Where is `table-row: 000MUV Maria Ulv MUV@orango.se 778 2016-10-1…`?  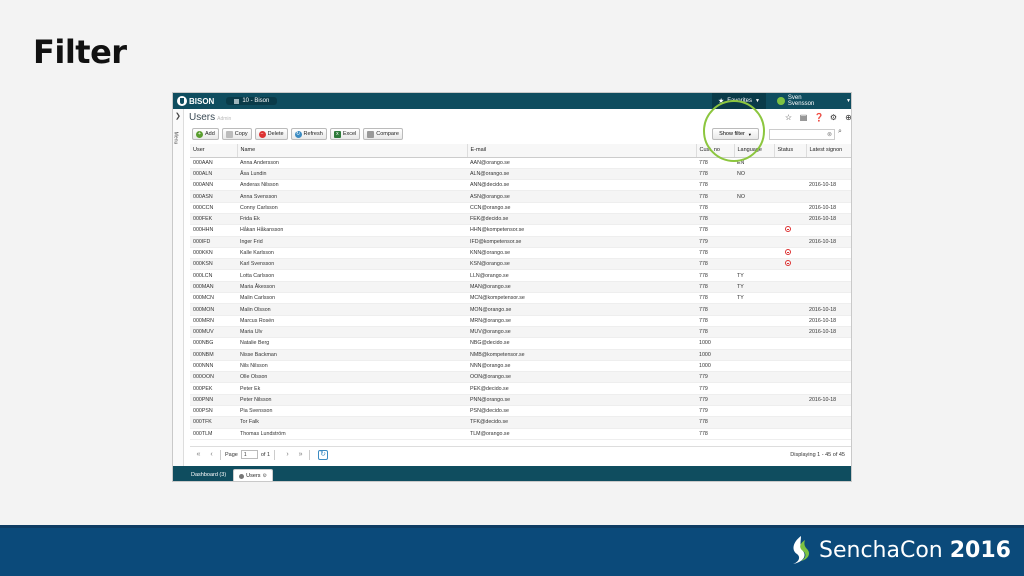 table-row: 000MUV Maria Ulv MUV@orango.se 778 2016-10-1… is located at coordinates (520, 332).